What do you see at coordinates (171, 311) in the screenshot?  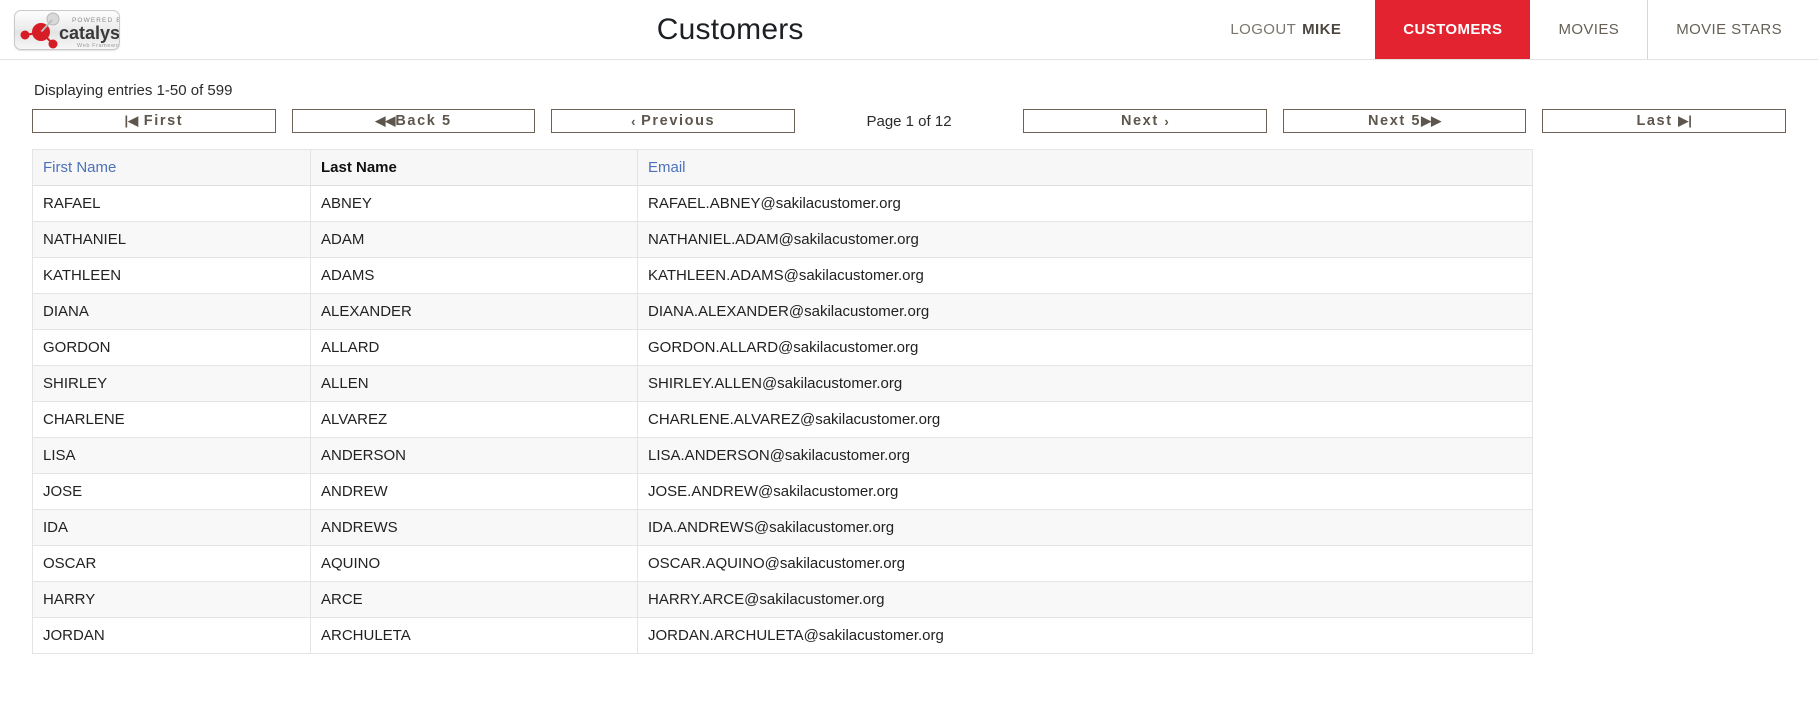 I see `cell-first-name: DIANA` at bounding box center [171, 311].